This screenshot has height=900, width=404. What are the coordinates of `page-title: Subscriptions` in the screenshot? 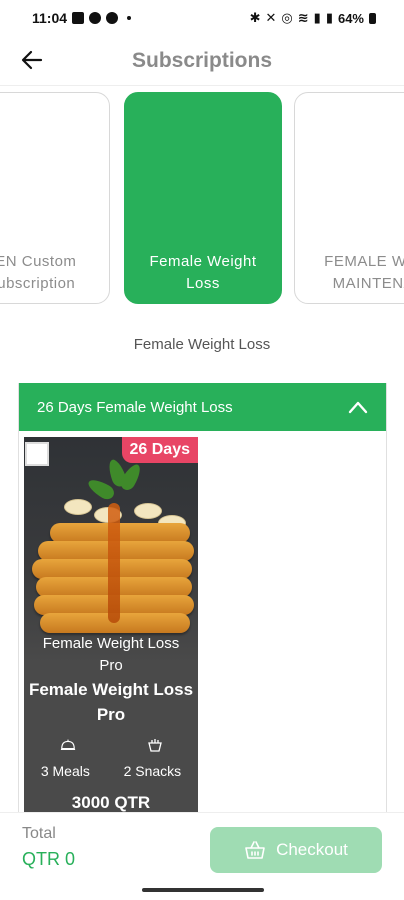 It's located at (202, 60).